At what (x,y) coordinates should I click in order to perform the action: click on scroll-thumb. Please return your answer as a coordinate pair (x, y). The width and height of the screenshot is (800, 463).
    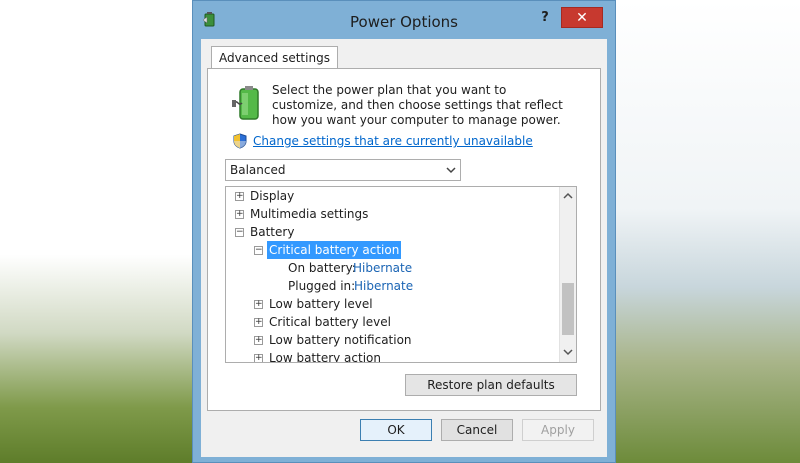
    Looking at the image, I should click on (568, 309).